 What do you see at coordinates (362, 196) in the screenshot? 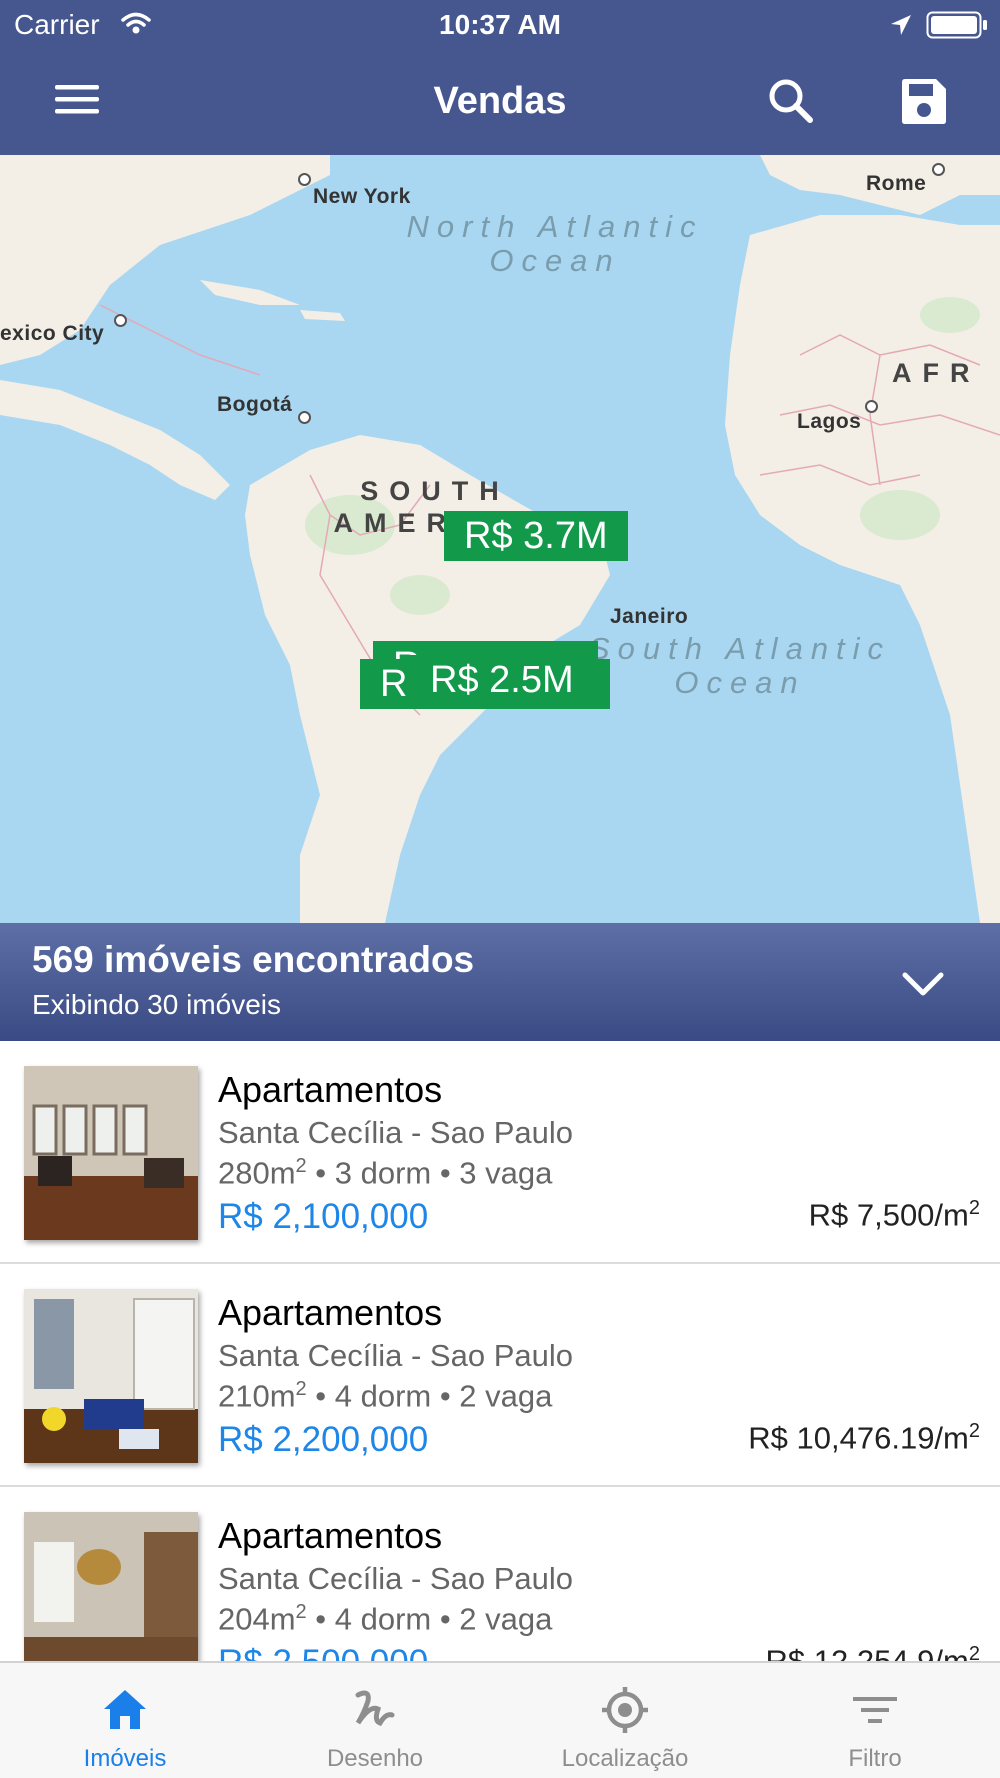
I see `city-label-new-york: New York` at bounding box center [362, 196].